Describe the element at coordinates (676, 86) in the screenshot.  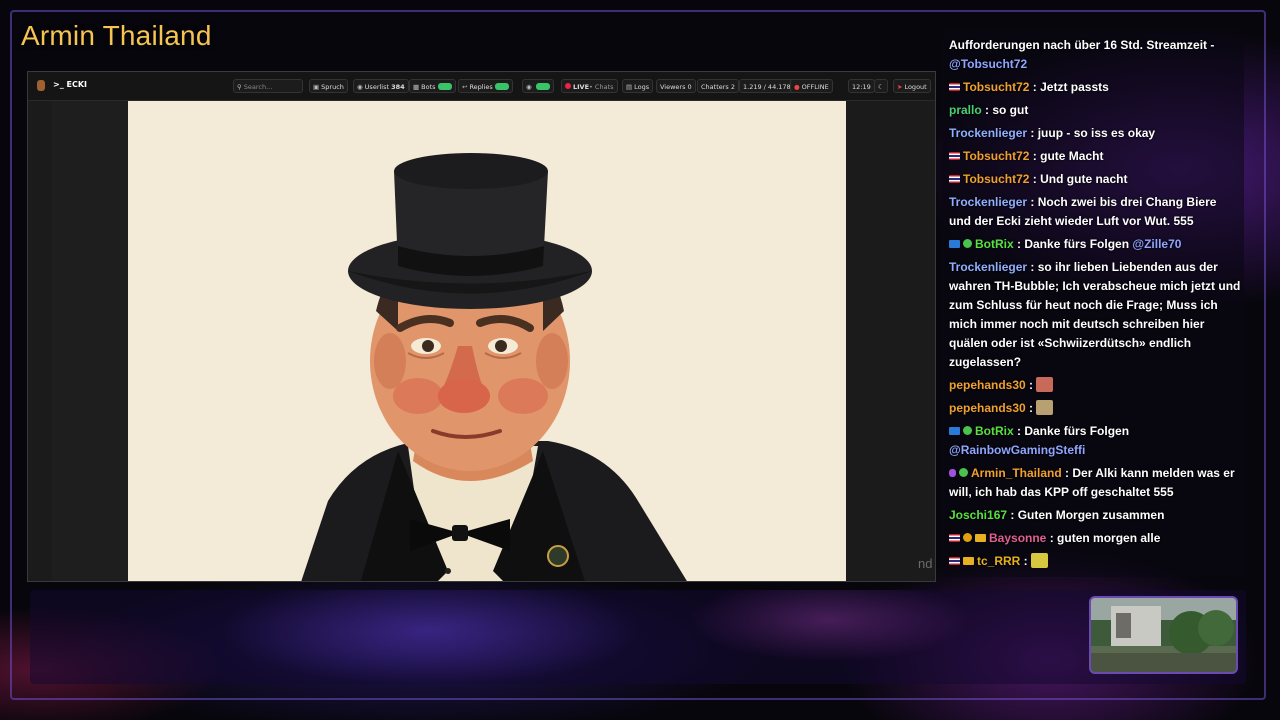
I see `viewers-count: Viewers 0` at that location.